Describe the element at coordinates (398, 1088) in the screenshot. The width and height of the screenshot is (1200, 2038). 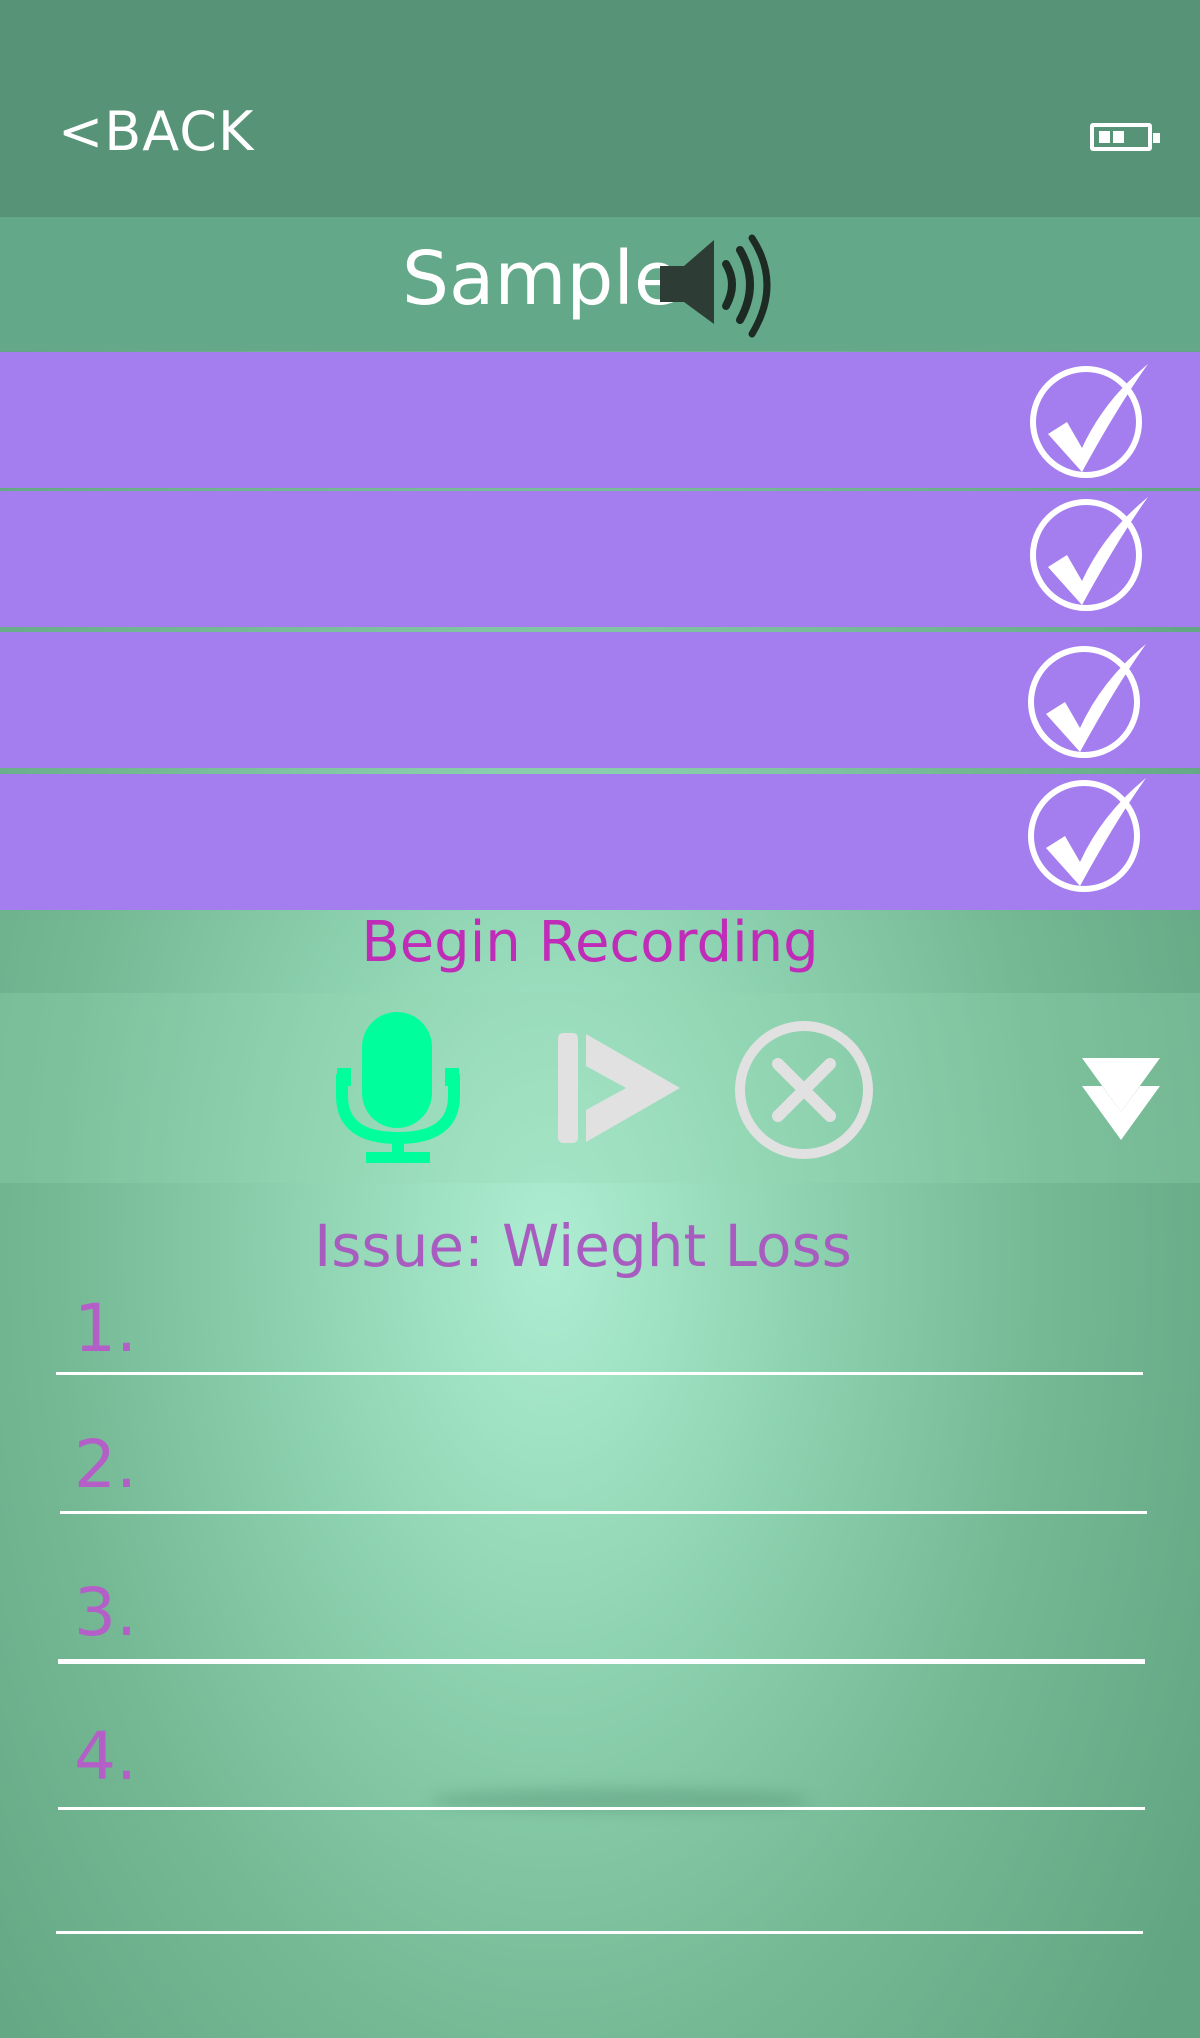
I see `microphone-icon` at that location.